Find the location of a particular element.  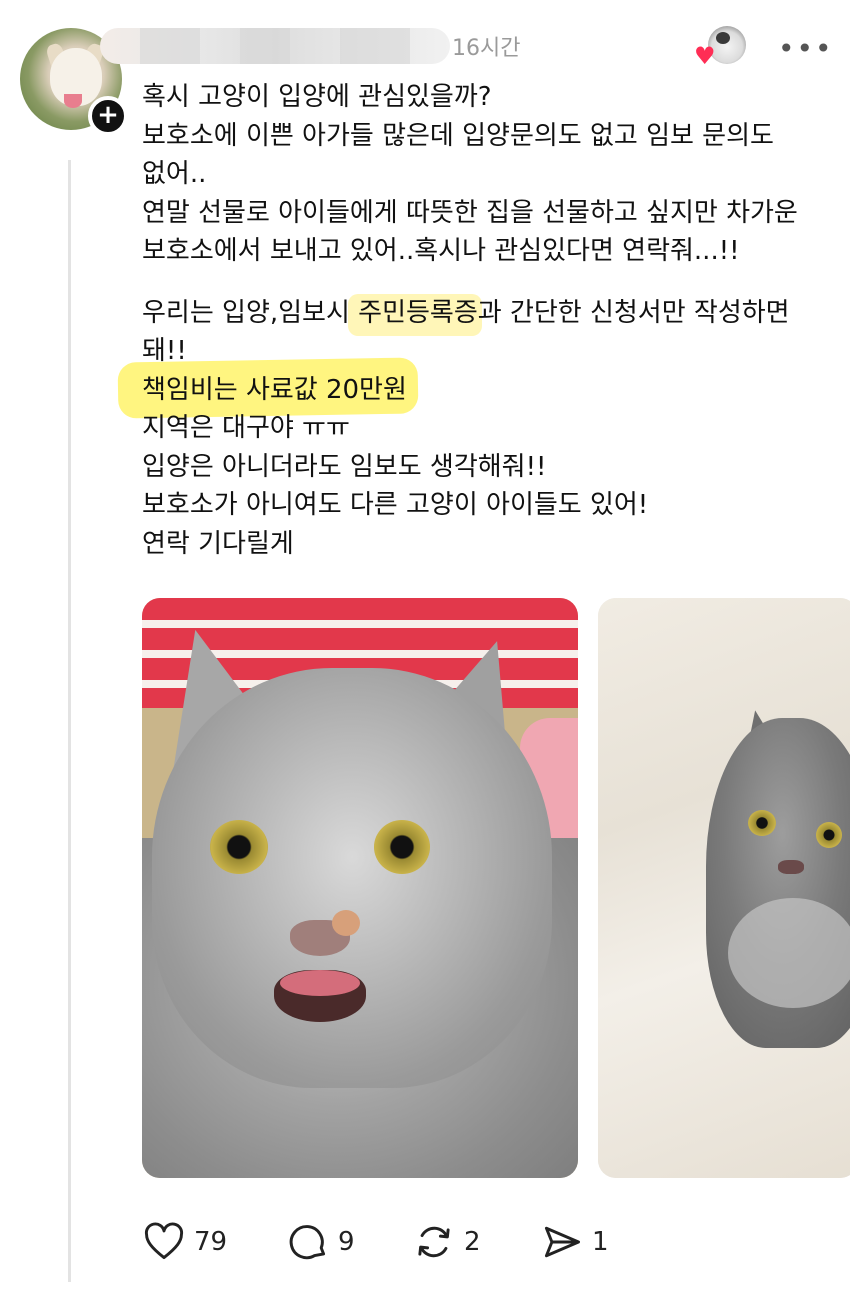

post-timestamp: 16시간 is located at coordinates (486, 48).